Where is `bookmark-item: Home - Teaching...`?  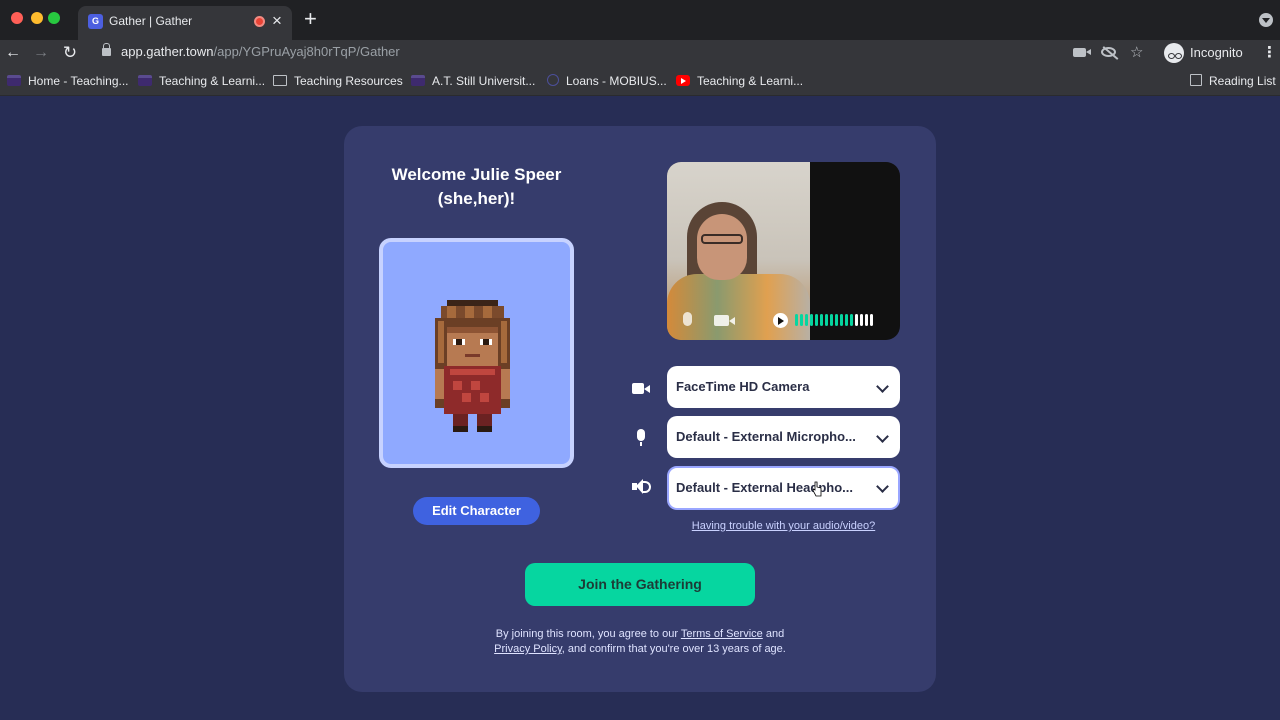
bookmark-item: Home - Teaching... is located at coordinates (68, 81).